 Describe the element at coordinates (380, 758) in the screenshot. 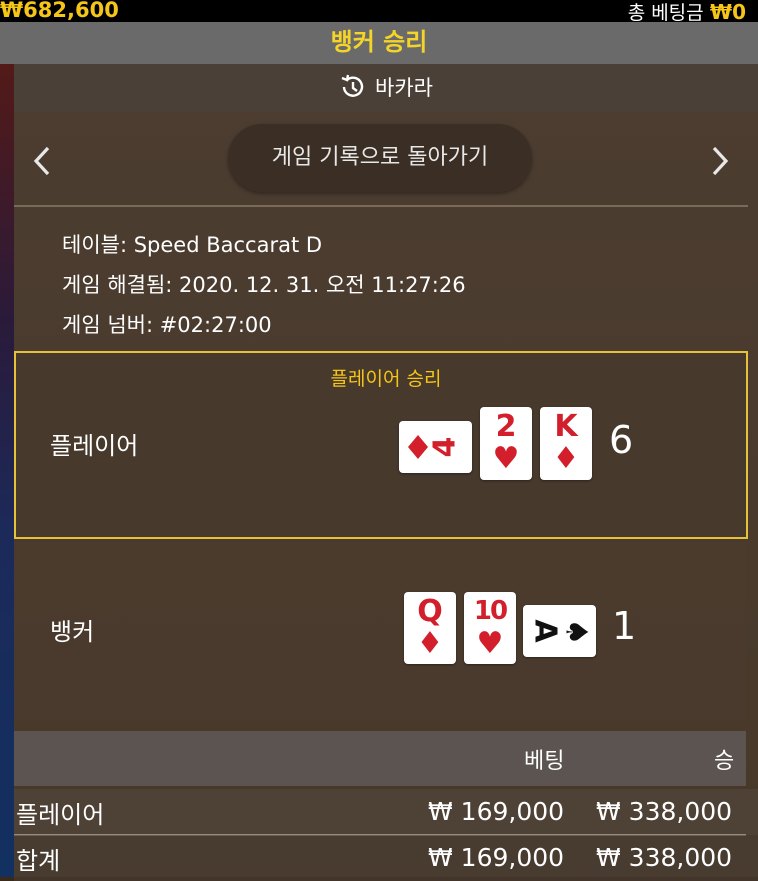

I see `bets-table-header: 베팅 승` at that location.